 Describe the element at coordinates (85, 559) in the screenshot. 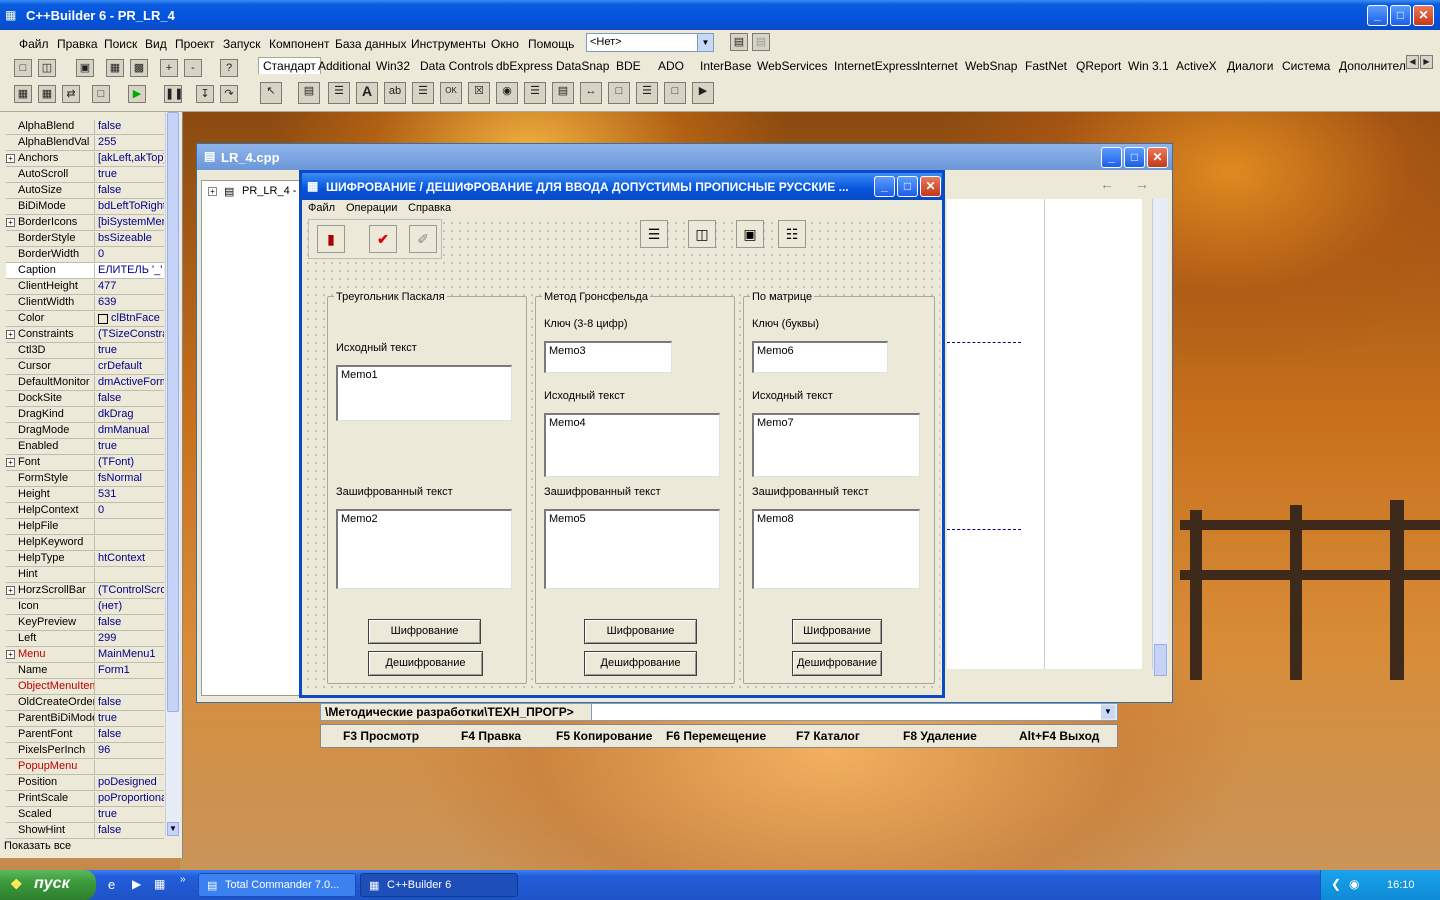

I see `property-row: HelpType htContext` at that location.